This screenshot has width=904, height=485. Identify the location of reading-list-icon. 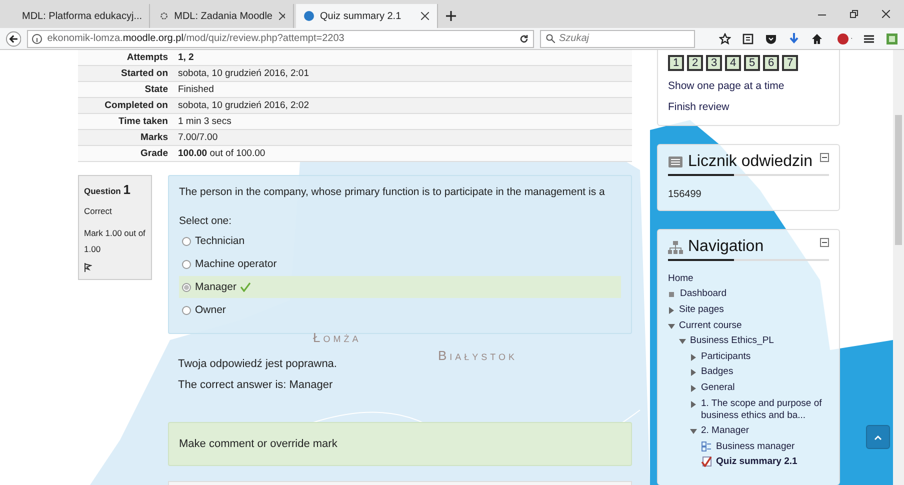
(748, 38).